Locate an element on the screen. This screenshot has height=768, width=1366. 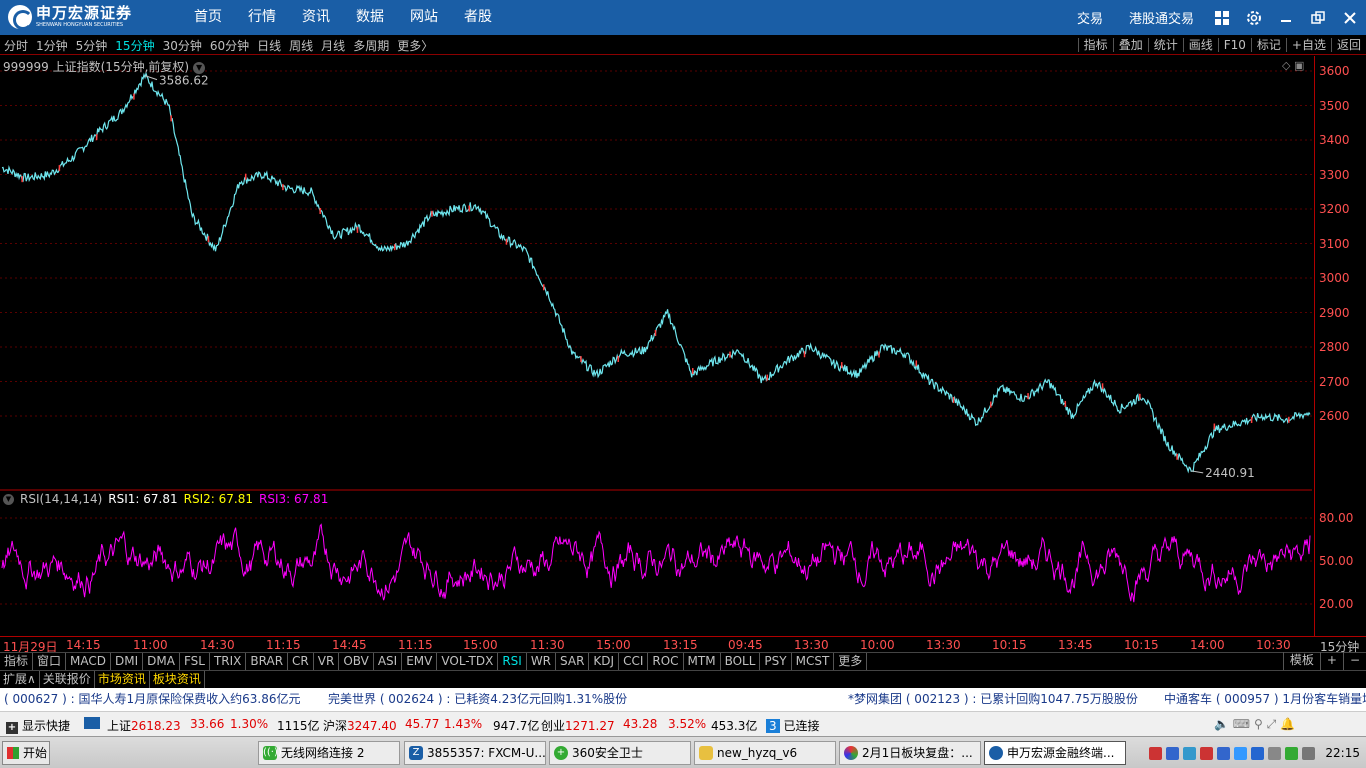
indicator-tab: MACD is located at coordinates (89, 661).